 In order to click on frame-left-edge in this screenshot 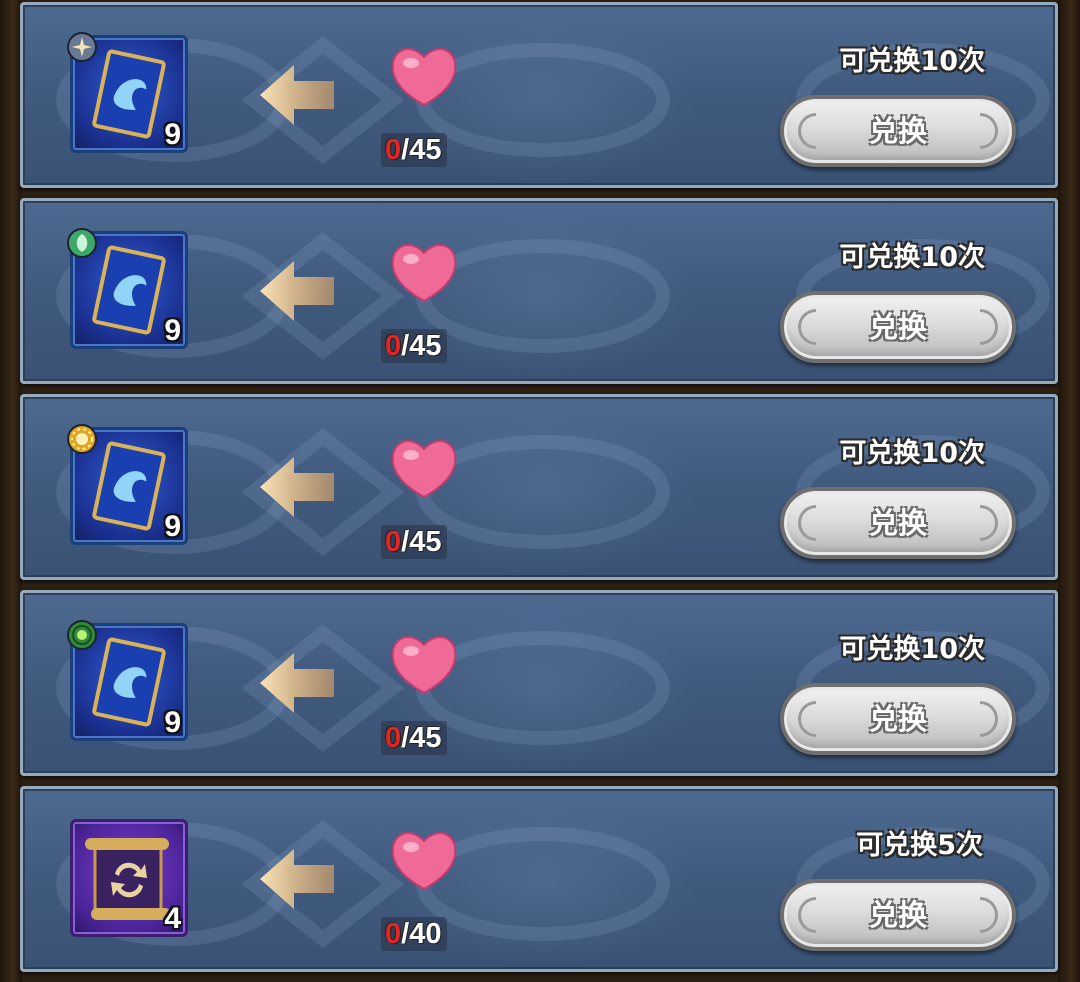, I will do `click(11, 491)`.